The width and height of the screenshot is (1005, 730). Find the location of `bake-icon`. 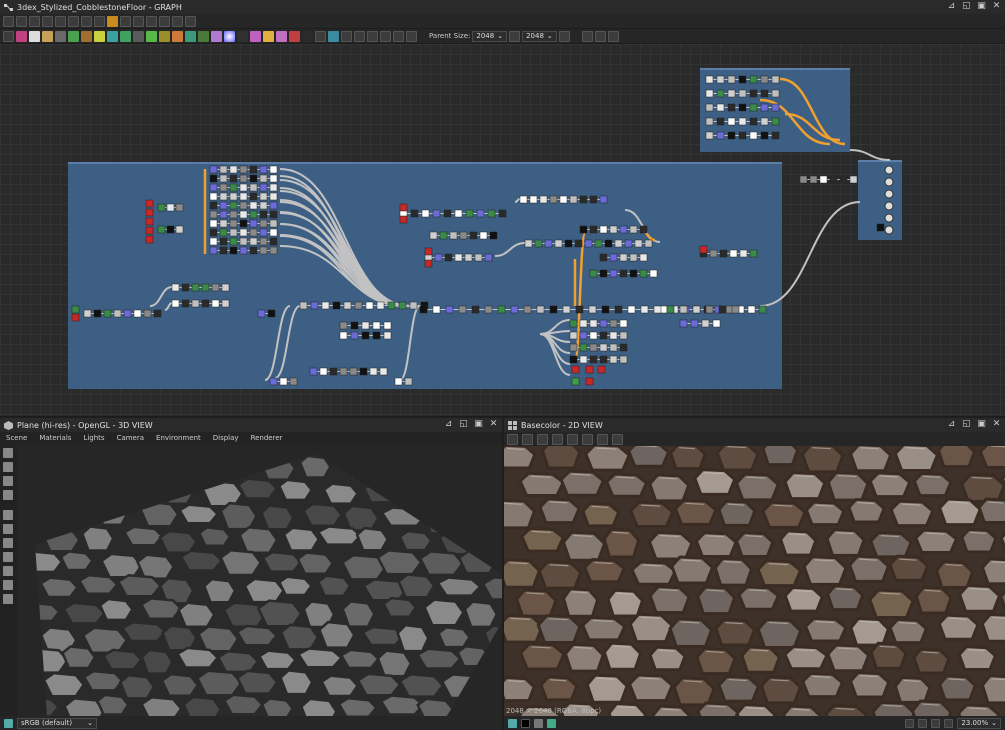

bake-icon is located at coordinates (177, 21).